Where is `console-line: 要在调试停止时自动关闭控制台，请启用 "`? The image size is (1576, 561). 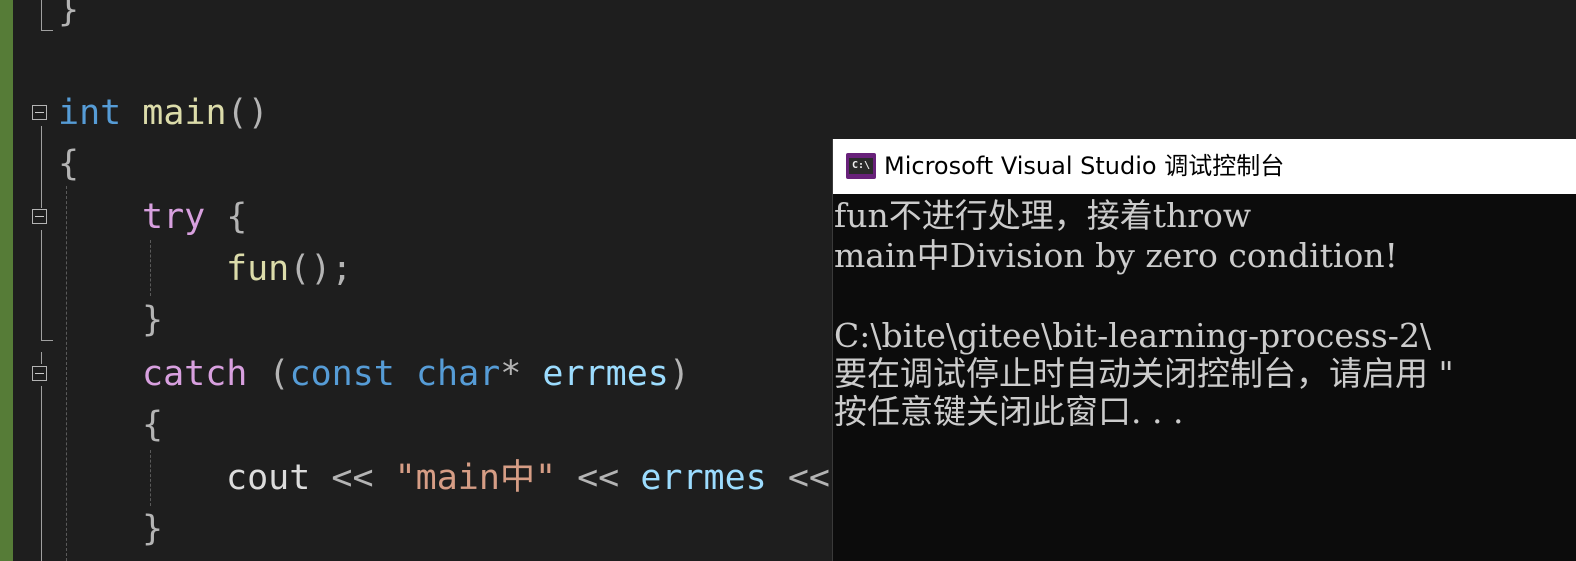 console-line: 要在调试停止时自动关闭控制台，请启用 " is located at coordinates (1144, 373).